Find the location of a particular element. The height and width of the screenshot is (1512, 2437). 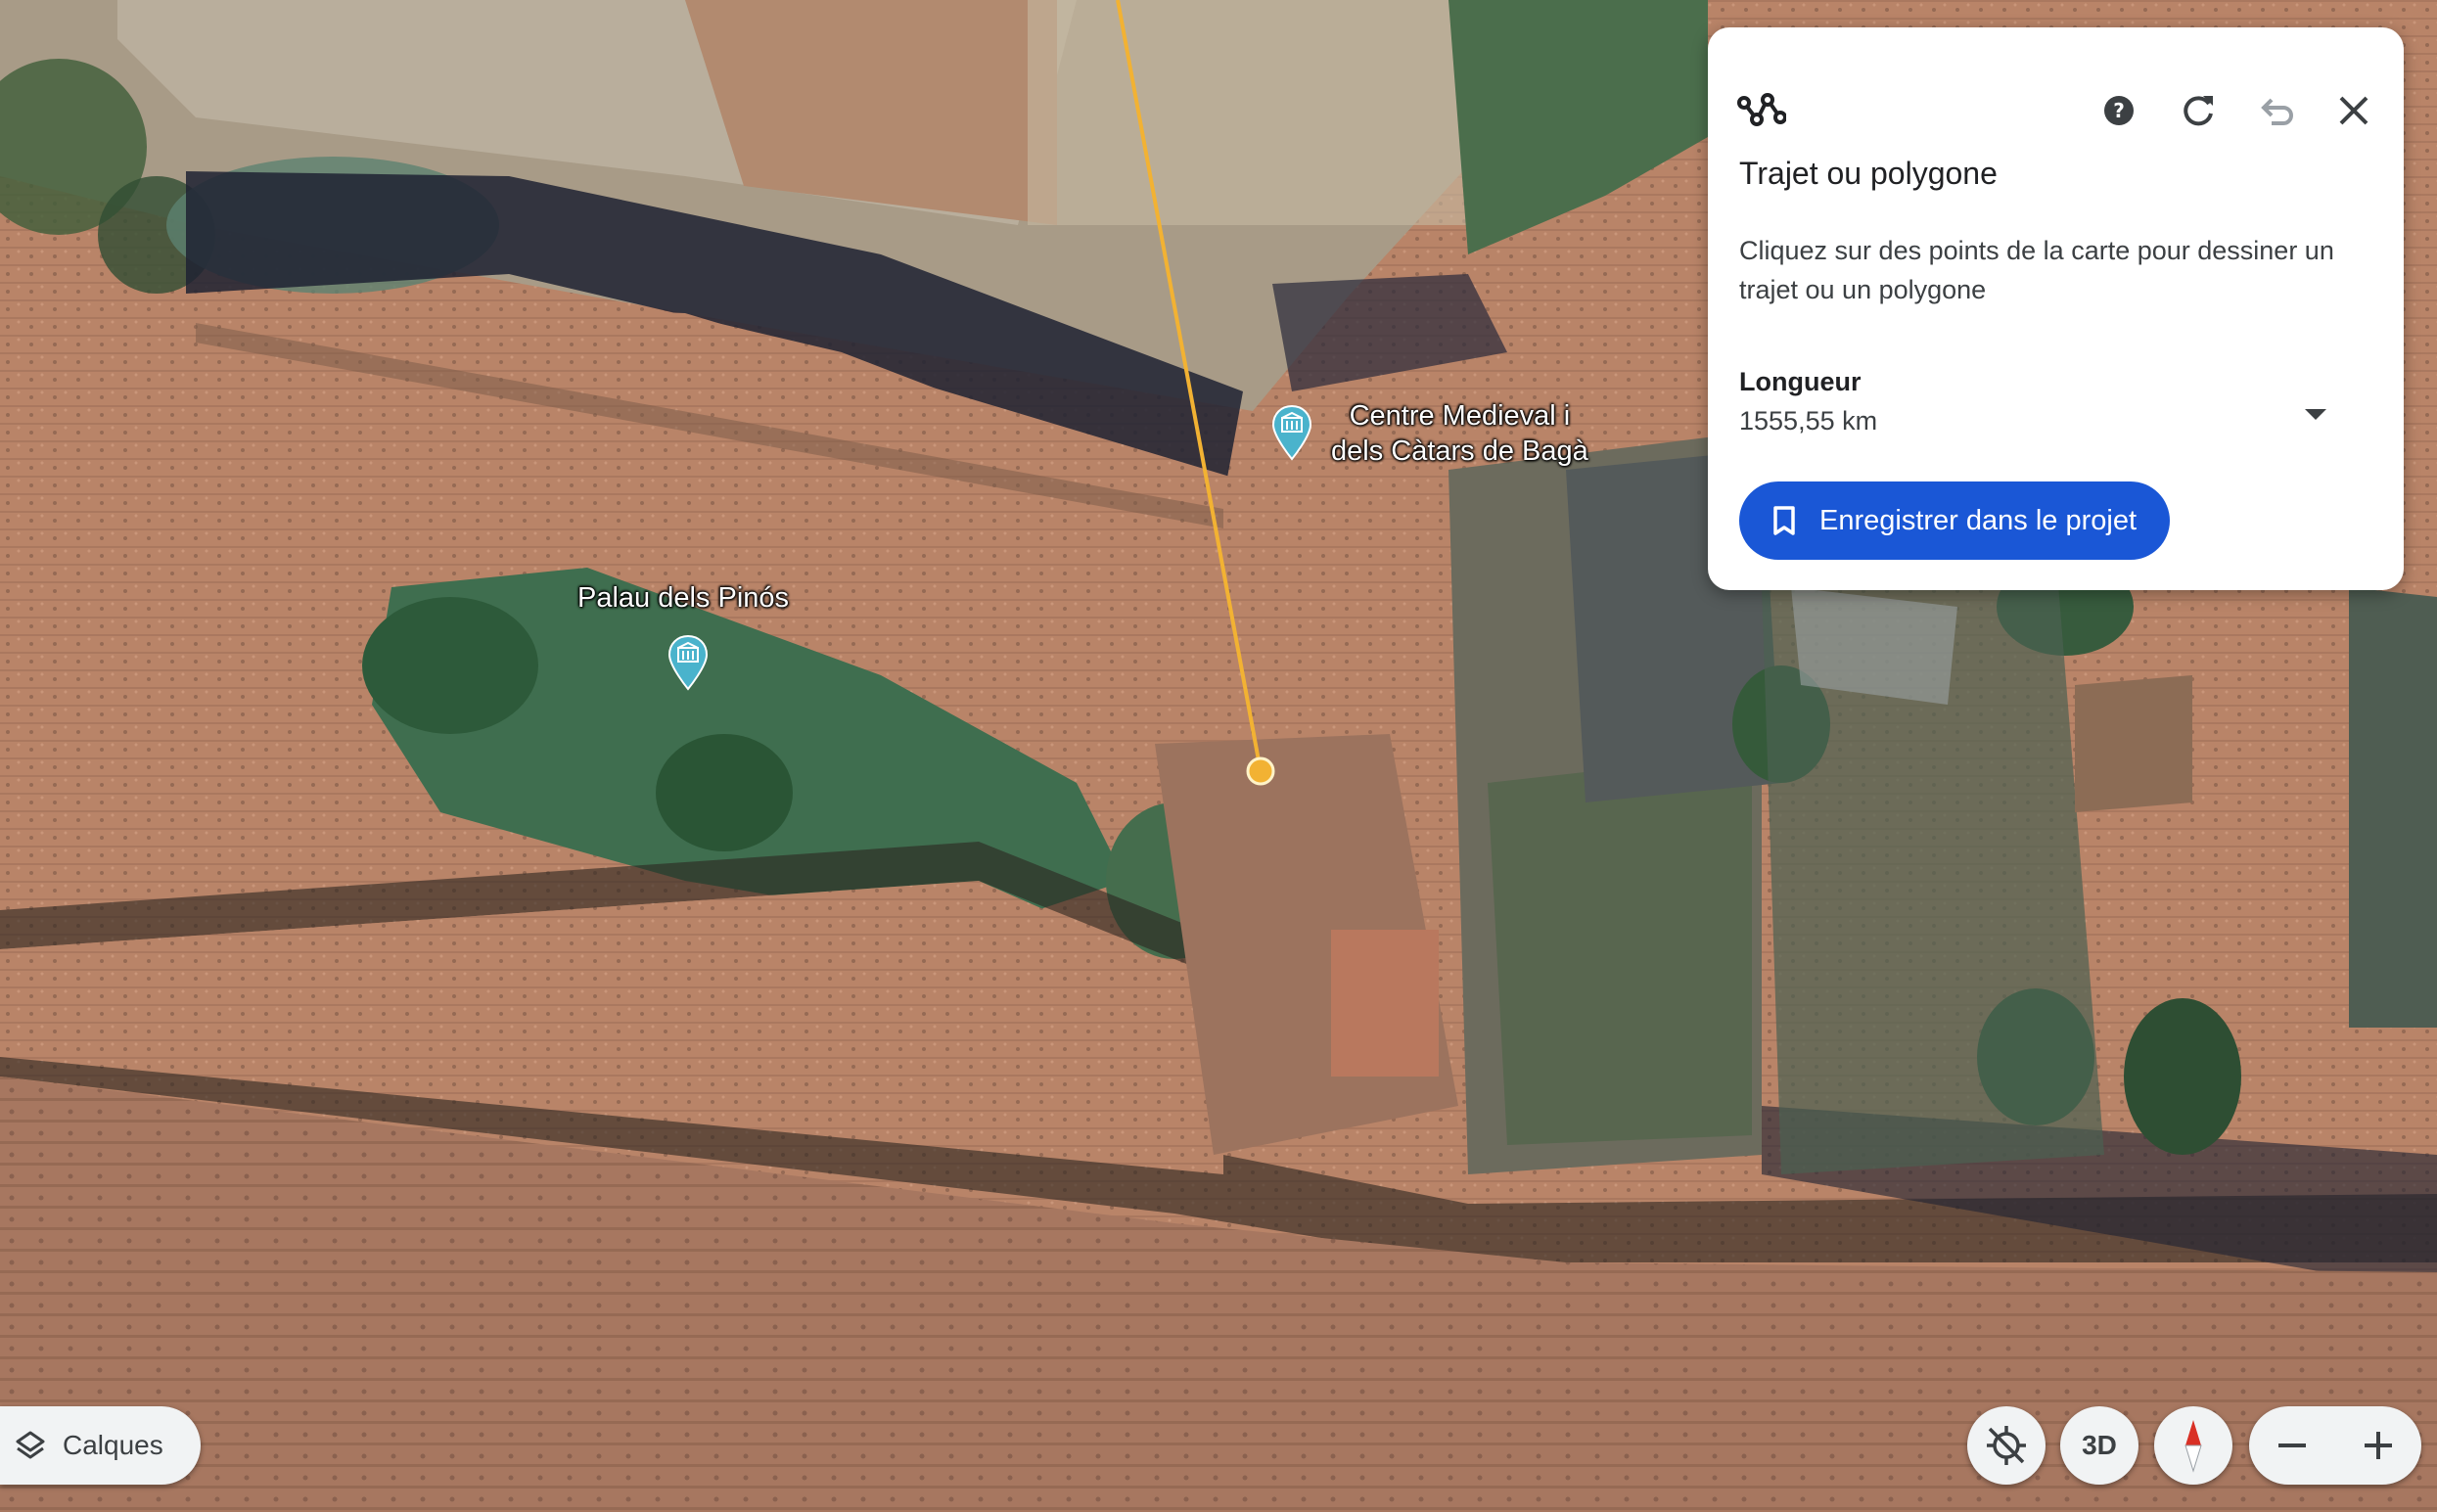

minus-icon is located at coordinates (2292, 1445).